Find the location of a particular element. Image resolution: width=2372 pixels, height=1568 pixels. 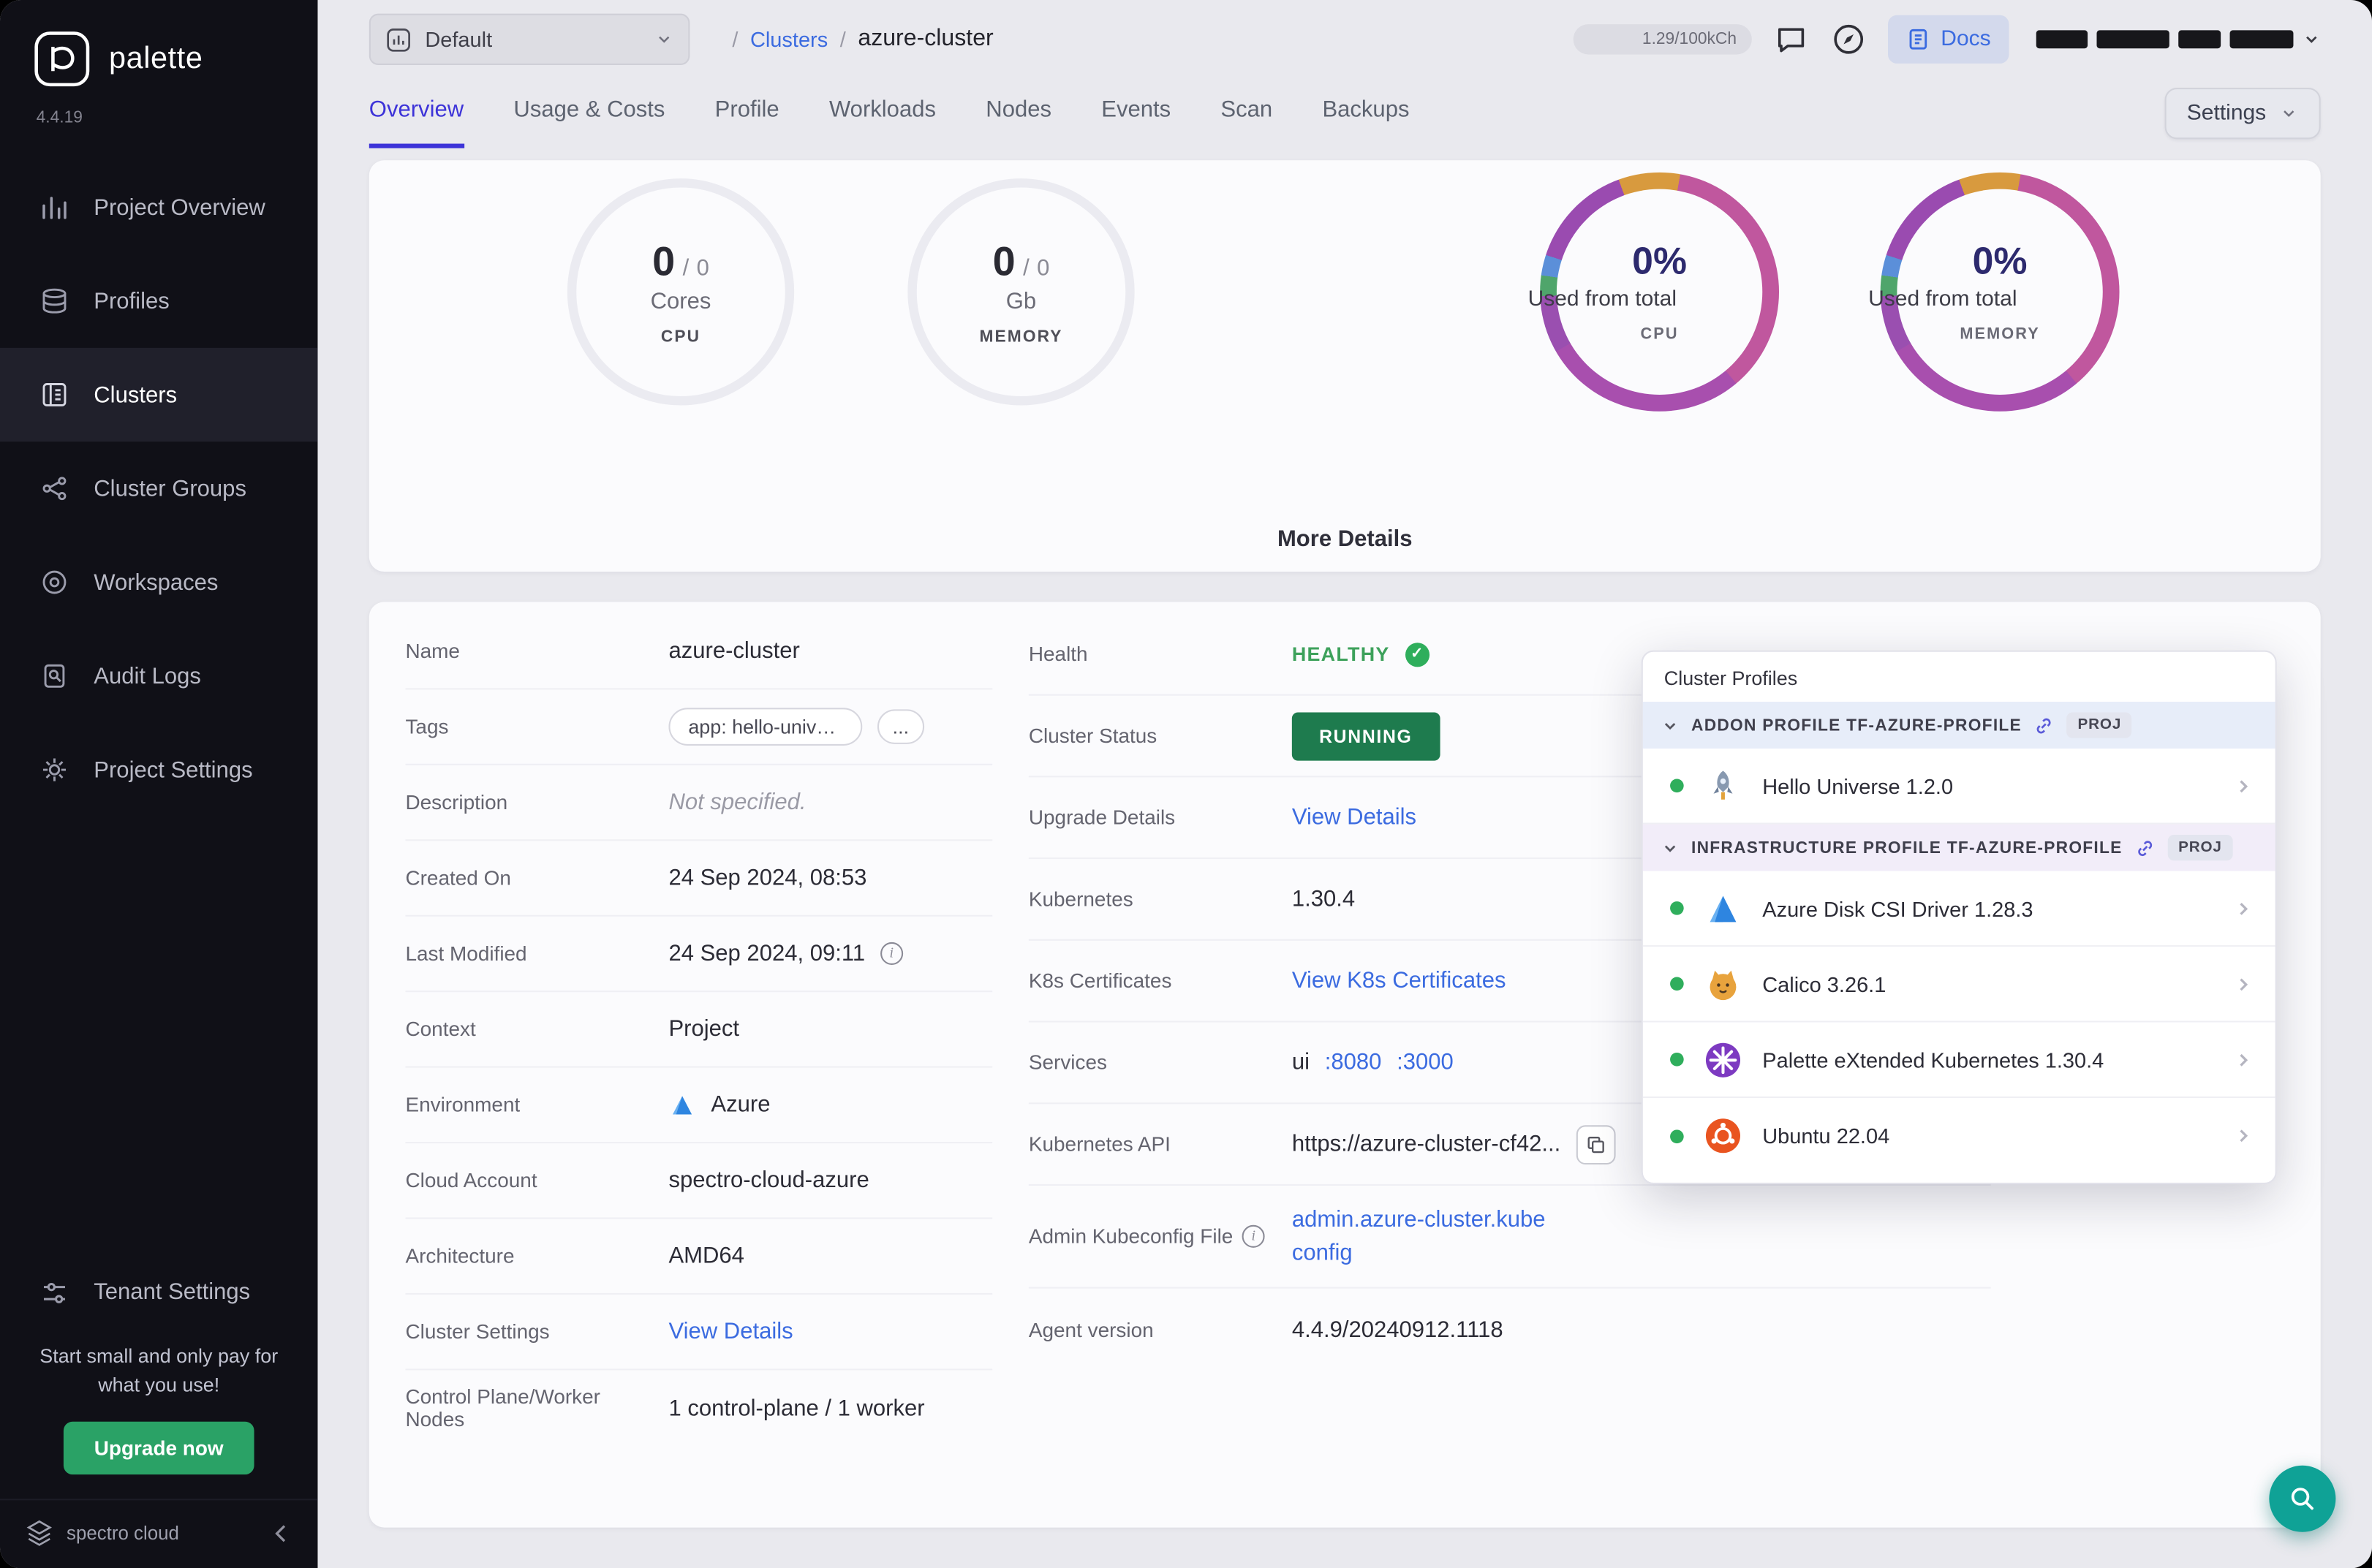

detail-row-environment: Environment Azure is located at coordinates (699, 1106).